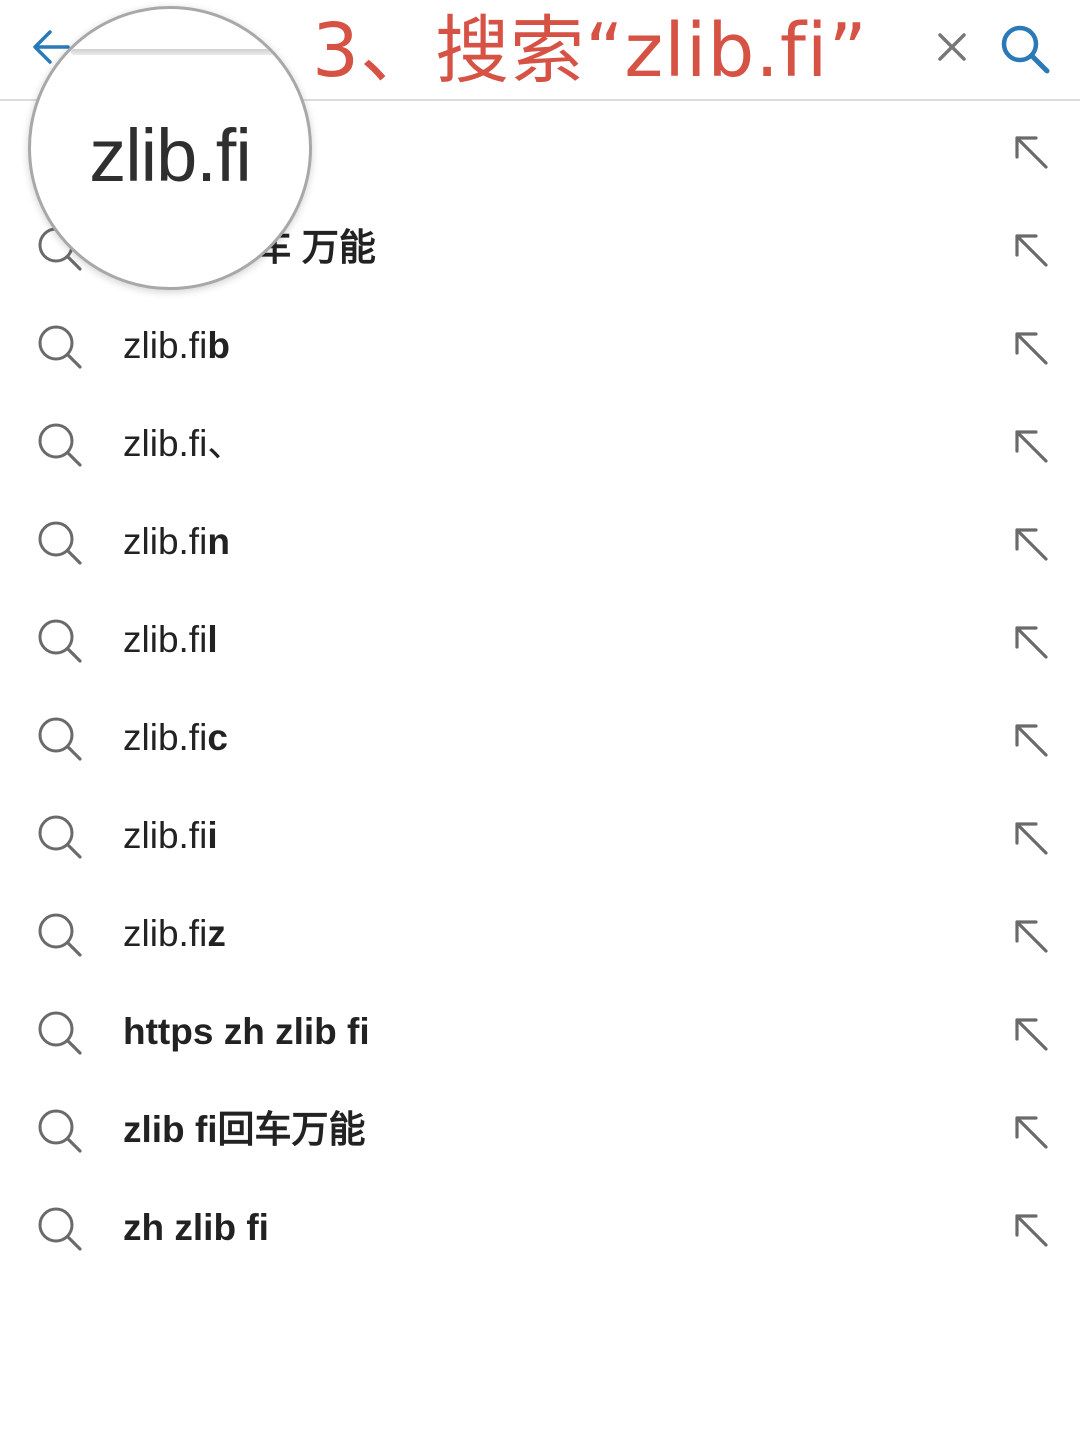 Image resolution: width=1080 pixels, height=1440 pixels. I want to click on suggestion-item: zlib.fil, so click(540, 640).